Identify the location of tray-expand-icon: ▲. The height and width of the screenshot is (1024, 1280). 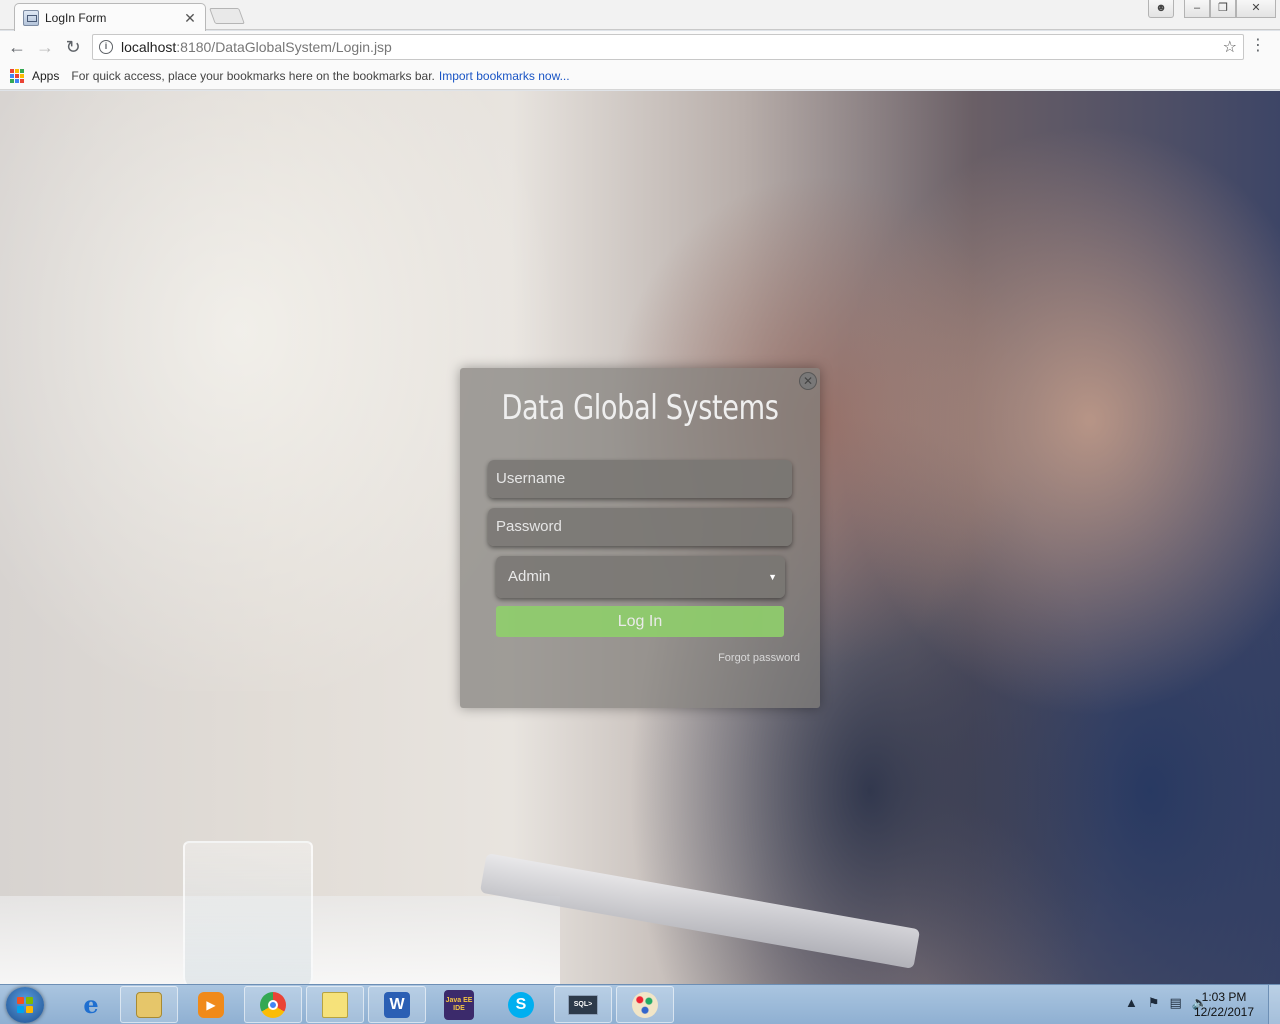
(1131, 1003).